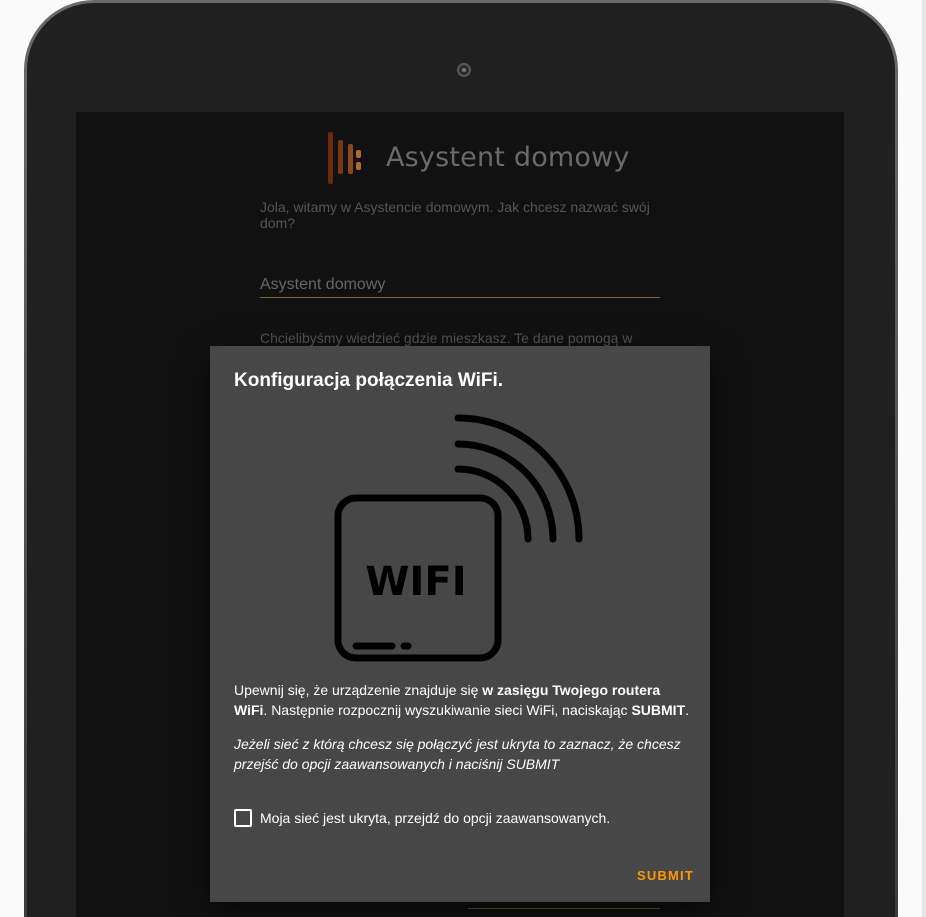 The image size is (926, 917). Describe the element at coordinates (564, 908) in the screenshot. I see `field-underline` at that location.